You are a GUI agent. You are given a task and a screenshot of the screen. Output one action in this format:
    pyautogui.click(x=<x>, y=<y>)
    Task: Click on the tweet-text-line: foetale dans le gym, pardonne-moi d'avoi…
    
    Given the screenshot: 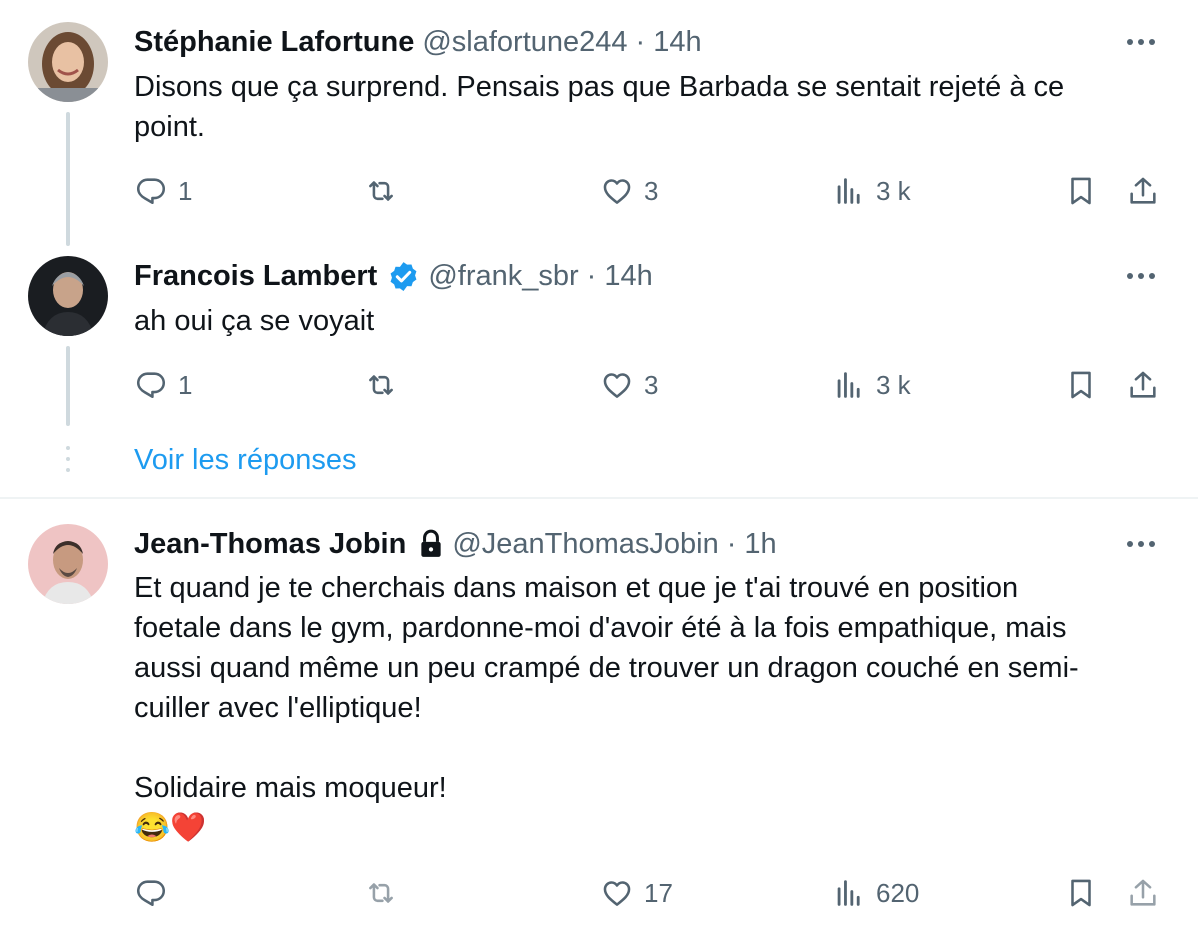 What is the action you would take?
    pyautogui.click(x=600, y=628)
    